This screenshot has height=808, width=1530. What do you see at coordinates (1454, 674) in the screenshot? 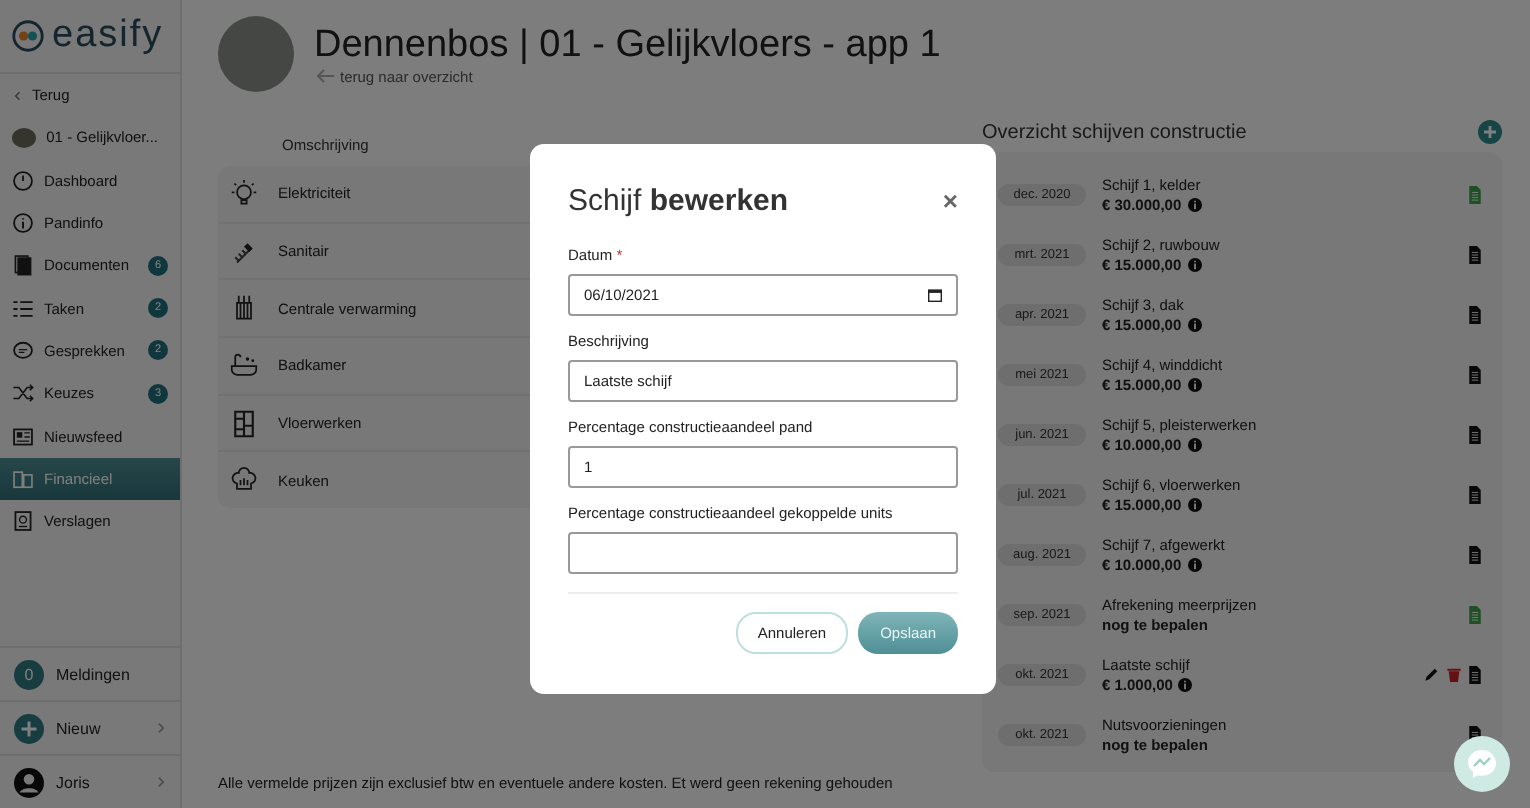
I see `trash-icon` at bounding box center [1454, 674].